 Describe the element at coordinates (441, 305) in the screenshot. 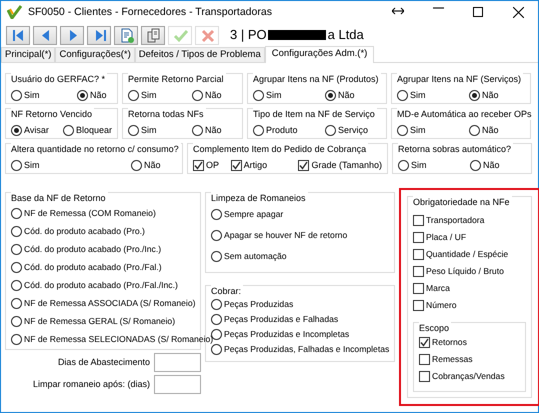

I see `option-label: Número` at that location.